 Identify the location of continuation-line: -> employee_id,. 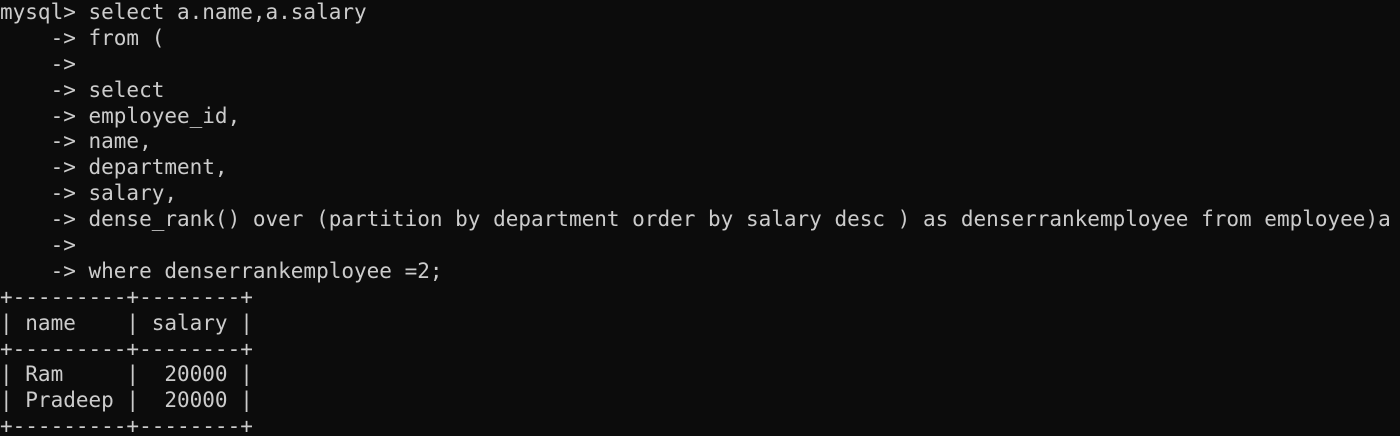
(120, 115).